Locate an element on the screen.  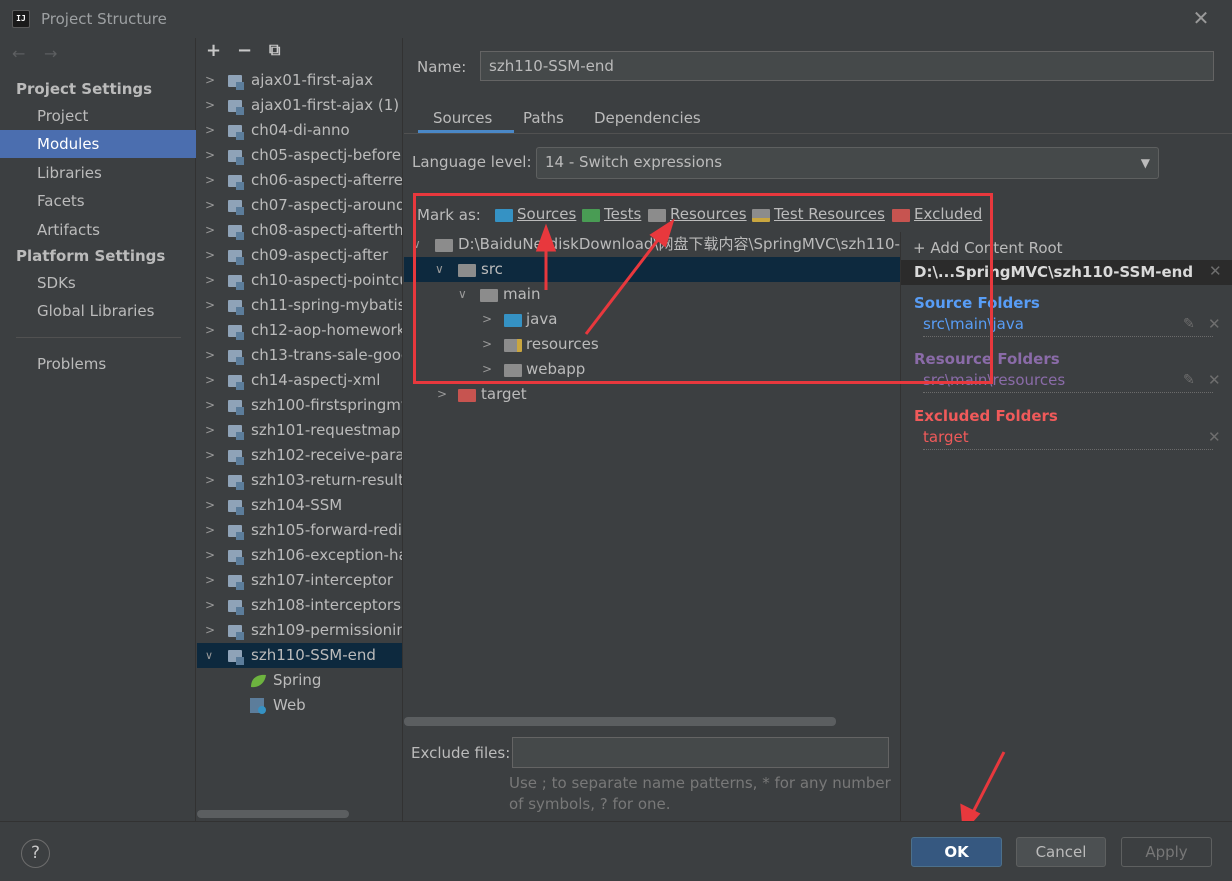
module-row: > szh107-interceptor is located at coordinates (299, 580).